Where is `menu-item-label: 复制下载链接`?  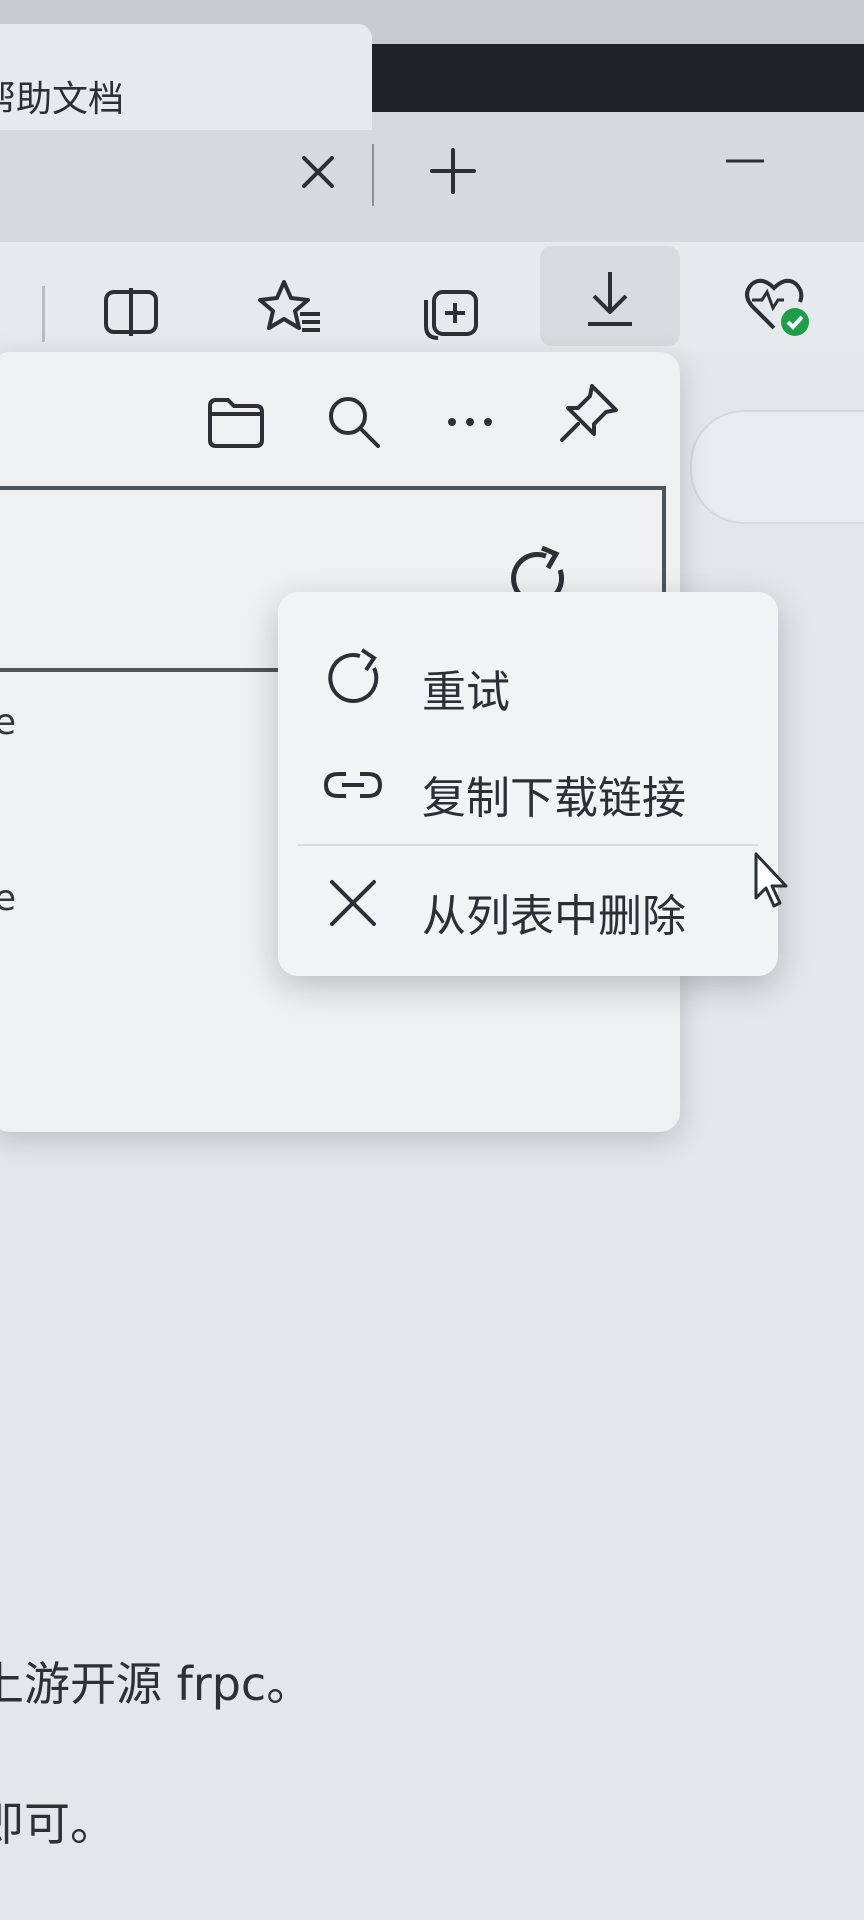
menu-item-label: 复制下载链接 is located at coordinates (554, 798).